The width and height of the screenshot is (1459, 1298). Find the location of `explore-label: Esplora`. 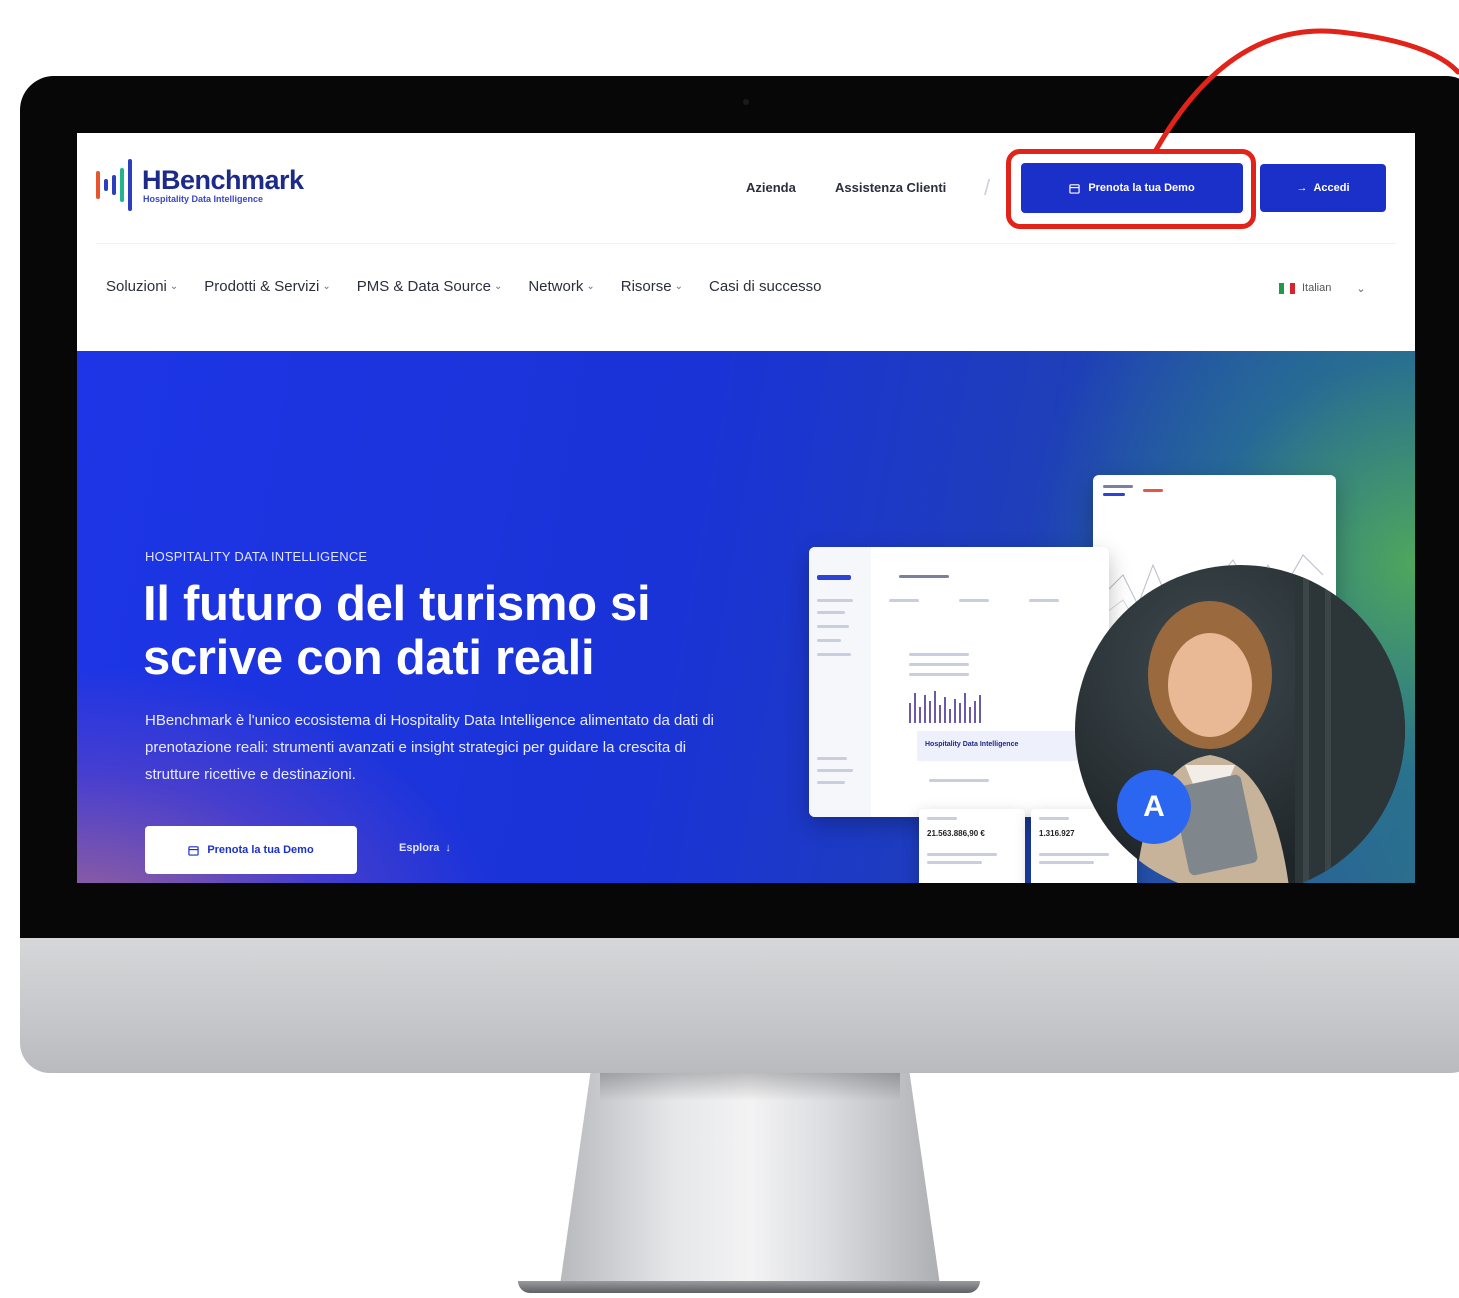

explore-label: Esplora is located at coordinates (419, 848).